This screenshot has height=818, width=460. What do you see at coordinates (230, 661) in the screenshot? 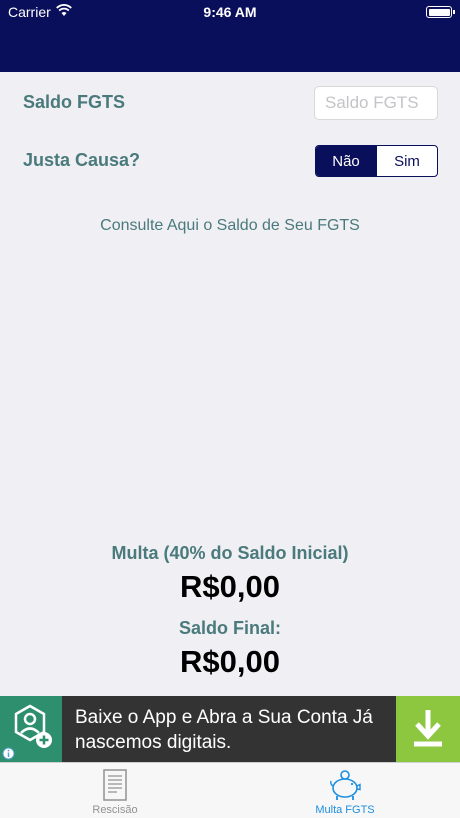
I see `saldo-final-value: R$0,00` at bounding box center [230, 661].